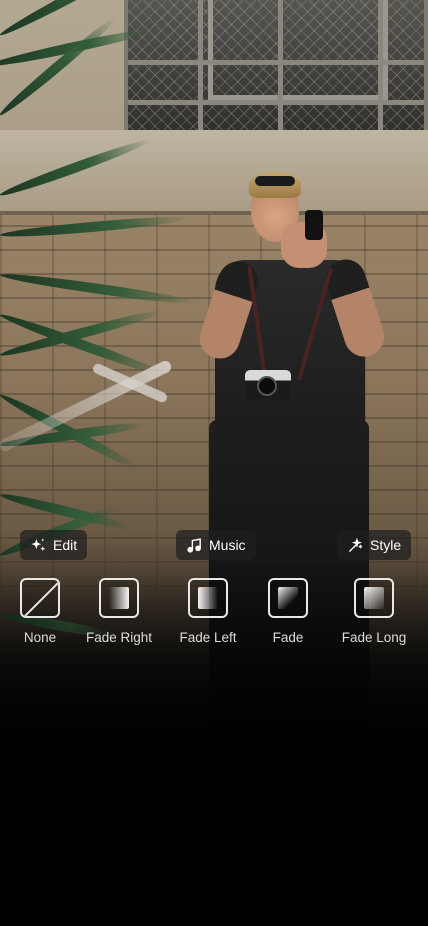  Describe the element at coordinates (374, 598) in the screenshot. I see `fade-long-icon` at that location.